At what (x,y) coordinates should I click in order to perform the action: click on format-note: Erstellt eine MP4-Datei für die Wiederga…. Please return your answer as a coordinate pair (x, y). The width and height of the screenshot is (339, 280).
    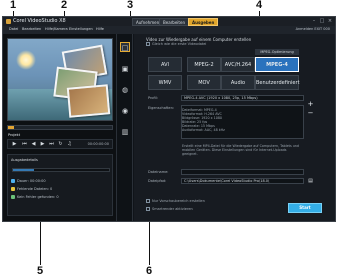
    Looking at the image, I should click on (240, 150).